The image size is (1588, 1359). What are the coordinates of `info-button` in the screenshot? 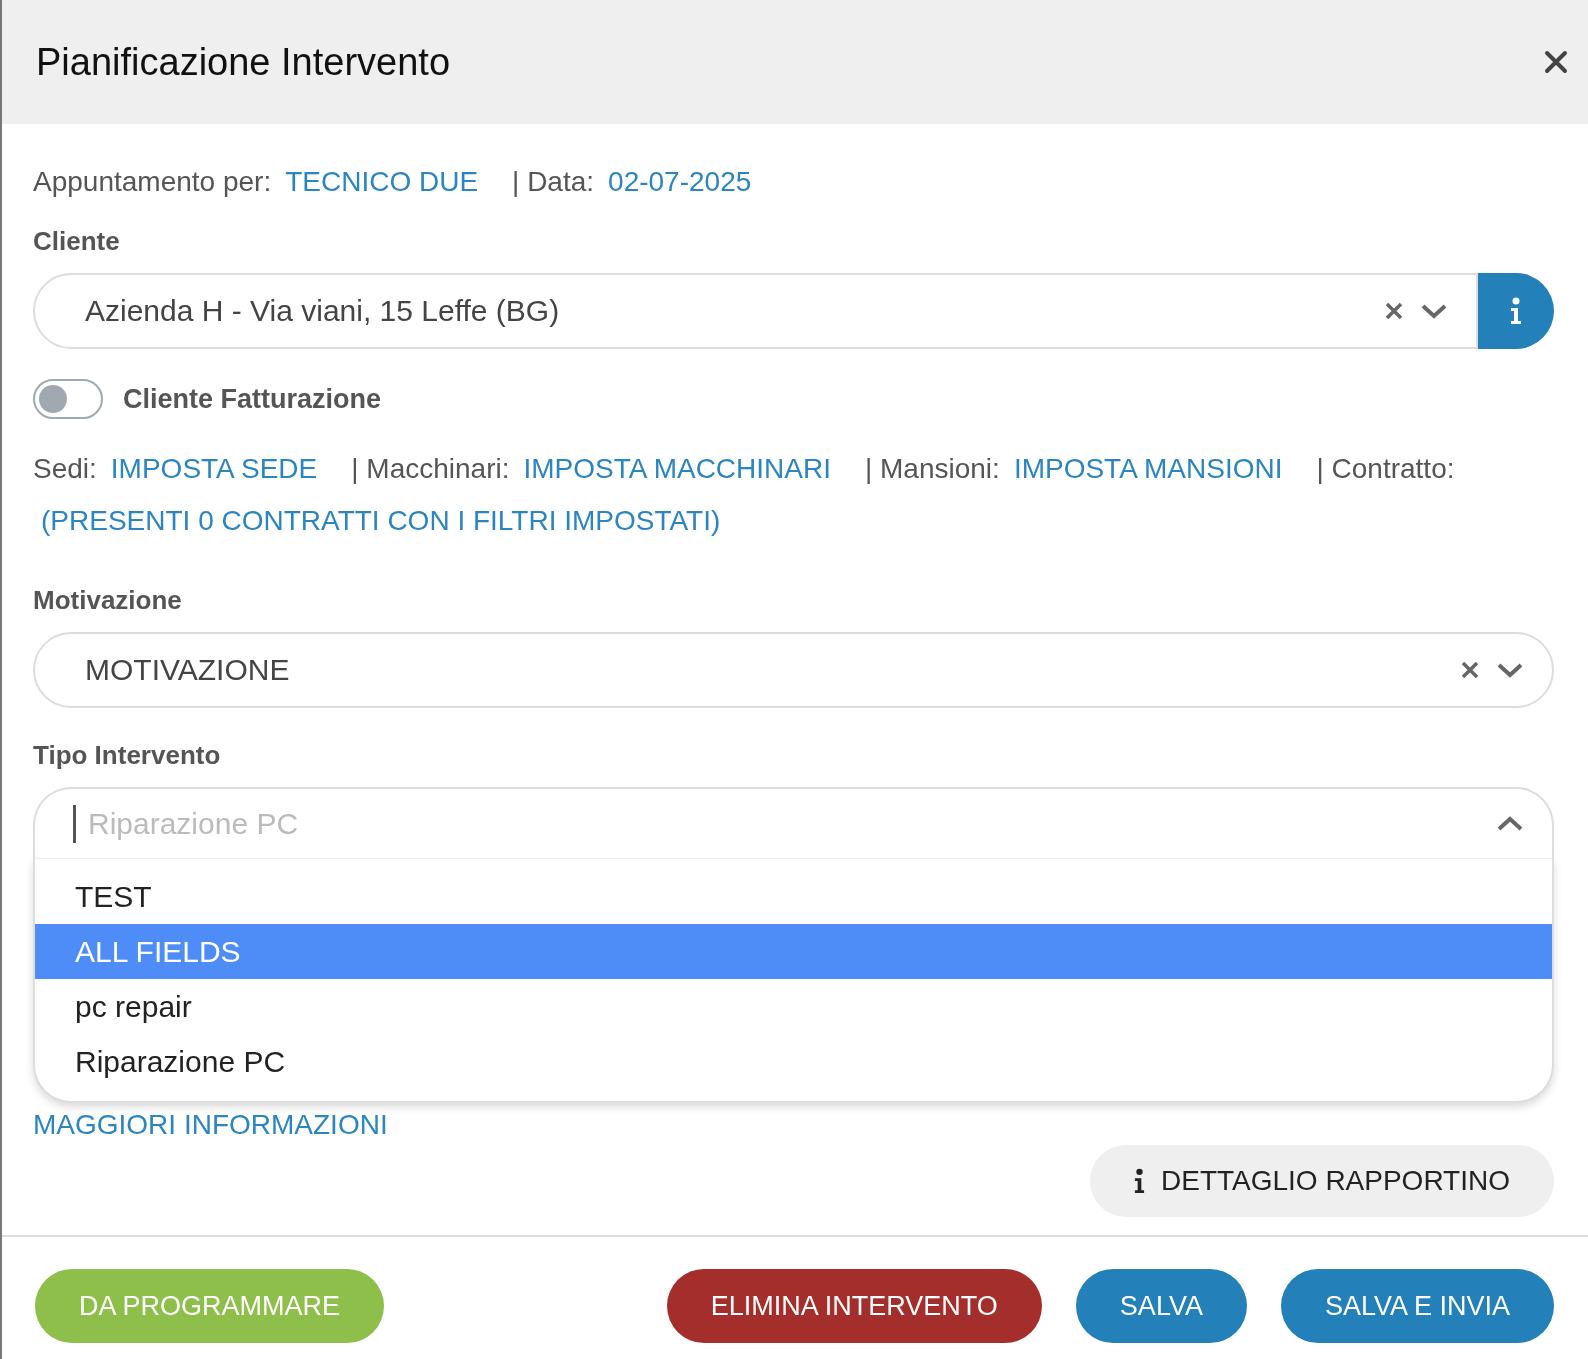 It's located at (1516, 311).